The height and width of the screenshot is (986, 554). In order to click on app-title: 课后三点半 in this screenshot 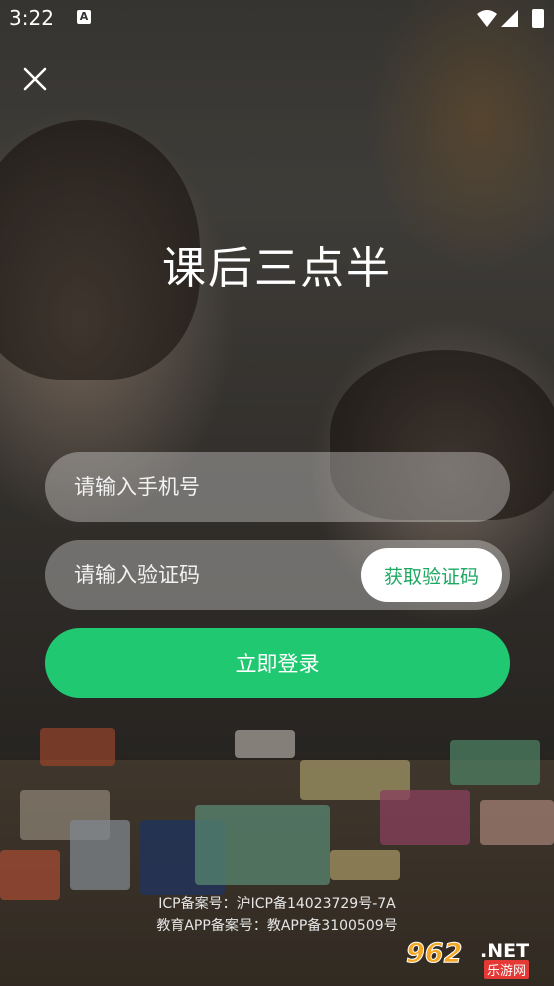, I will do `click(277, 268)`.